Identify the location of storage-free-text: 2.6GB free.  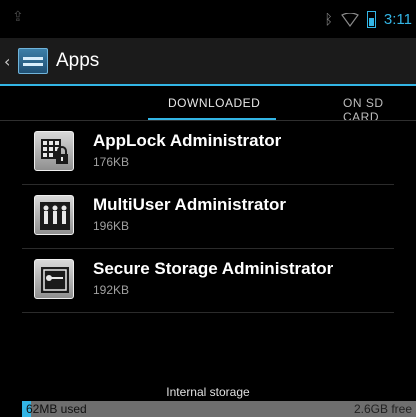
(382, 409).